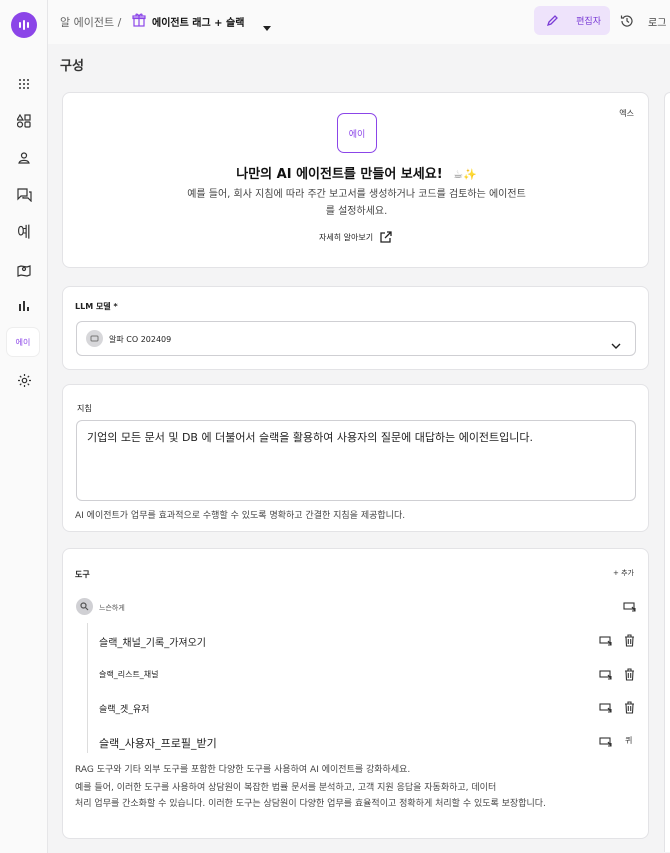 The height and width of the screenshot is (853, 670). I want to click on llm-model-select: 알파 CO 202409, so click(356, 338).